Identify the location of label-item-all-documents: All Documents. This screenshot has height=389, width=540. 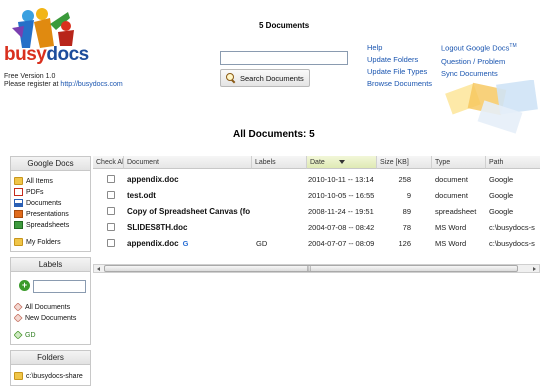
(41, 307).